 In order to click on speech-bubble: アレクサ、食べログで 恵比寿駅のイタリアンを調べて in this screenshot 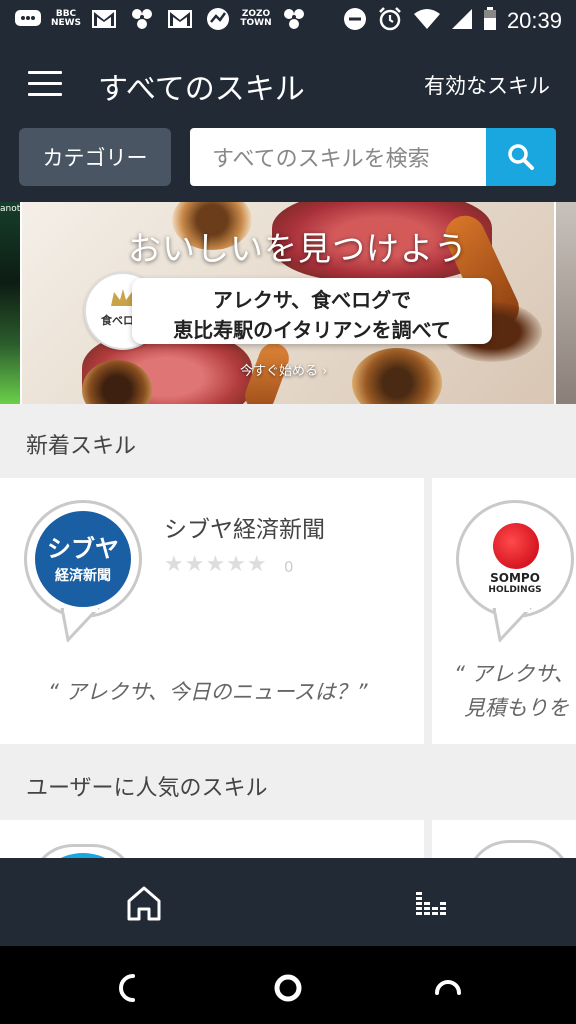, I will do `click(312, 311)`.